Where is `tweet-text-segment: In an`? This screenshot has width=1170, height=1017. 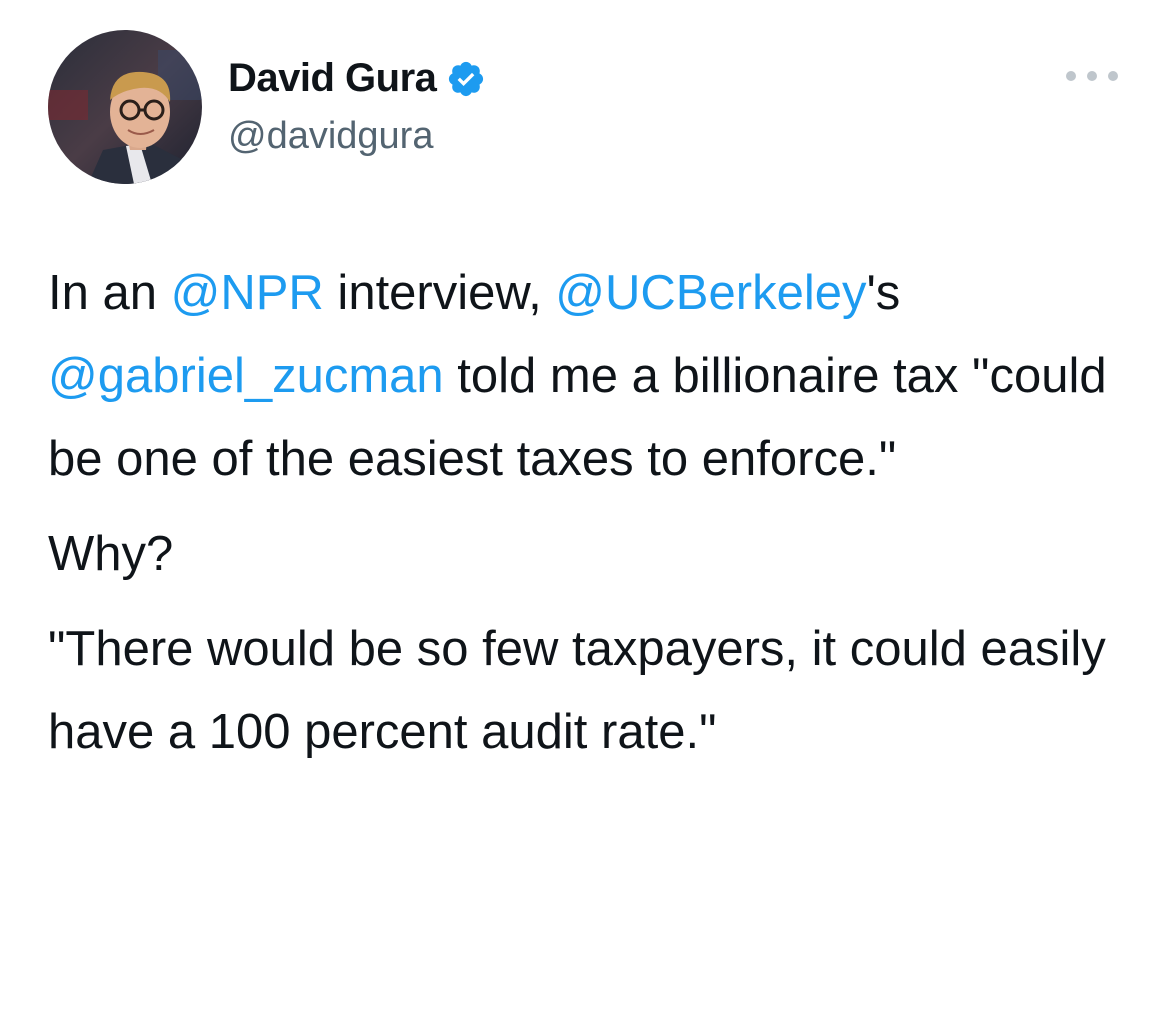
tweet-text-segment: In an is located at coordinates (109, 293).